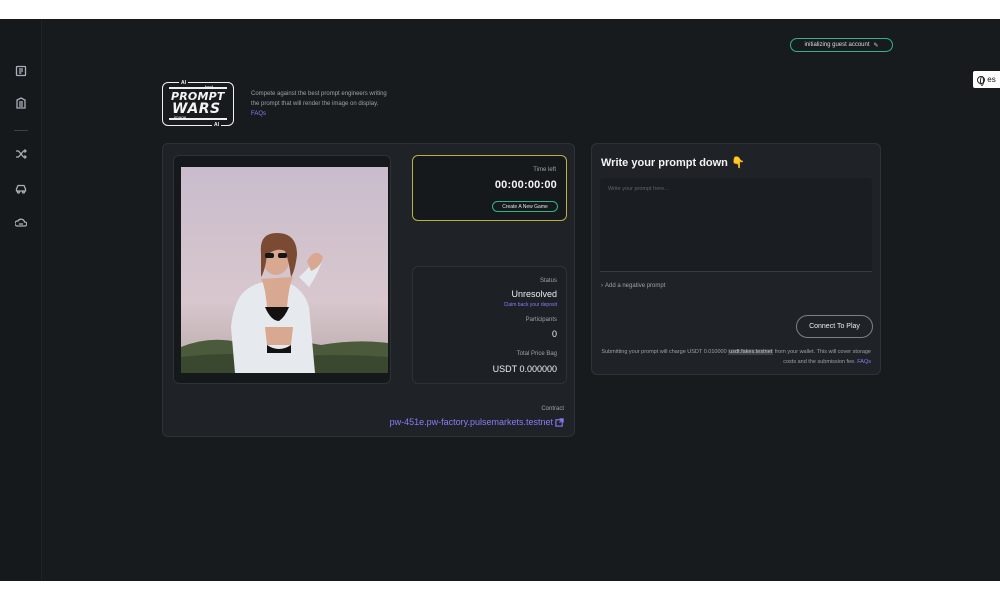 Image resolution: width=1000 pixels, height=600 pixels. I want to click on prompt-input, so click(736, 225).